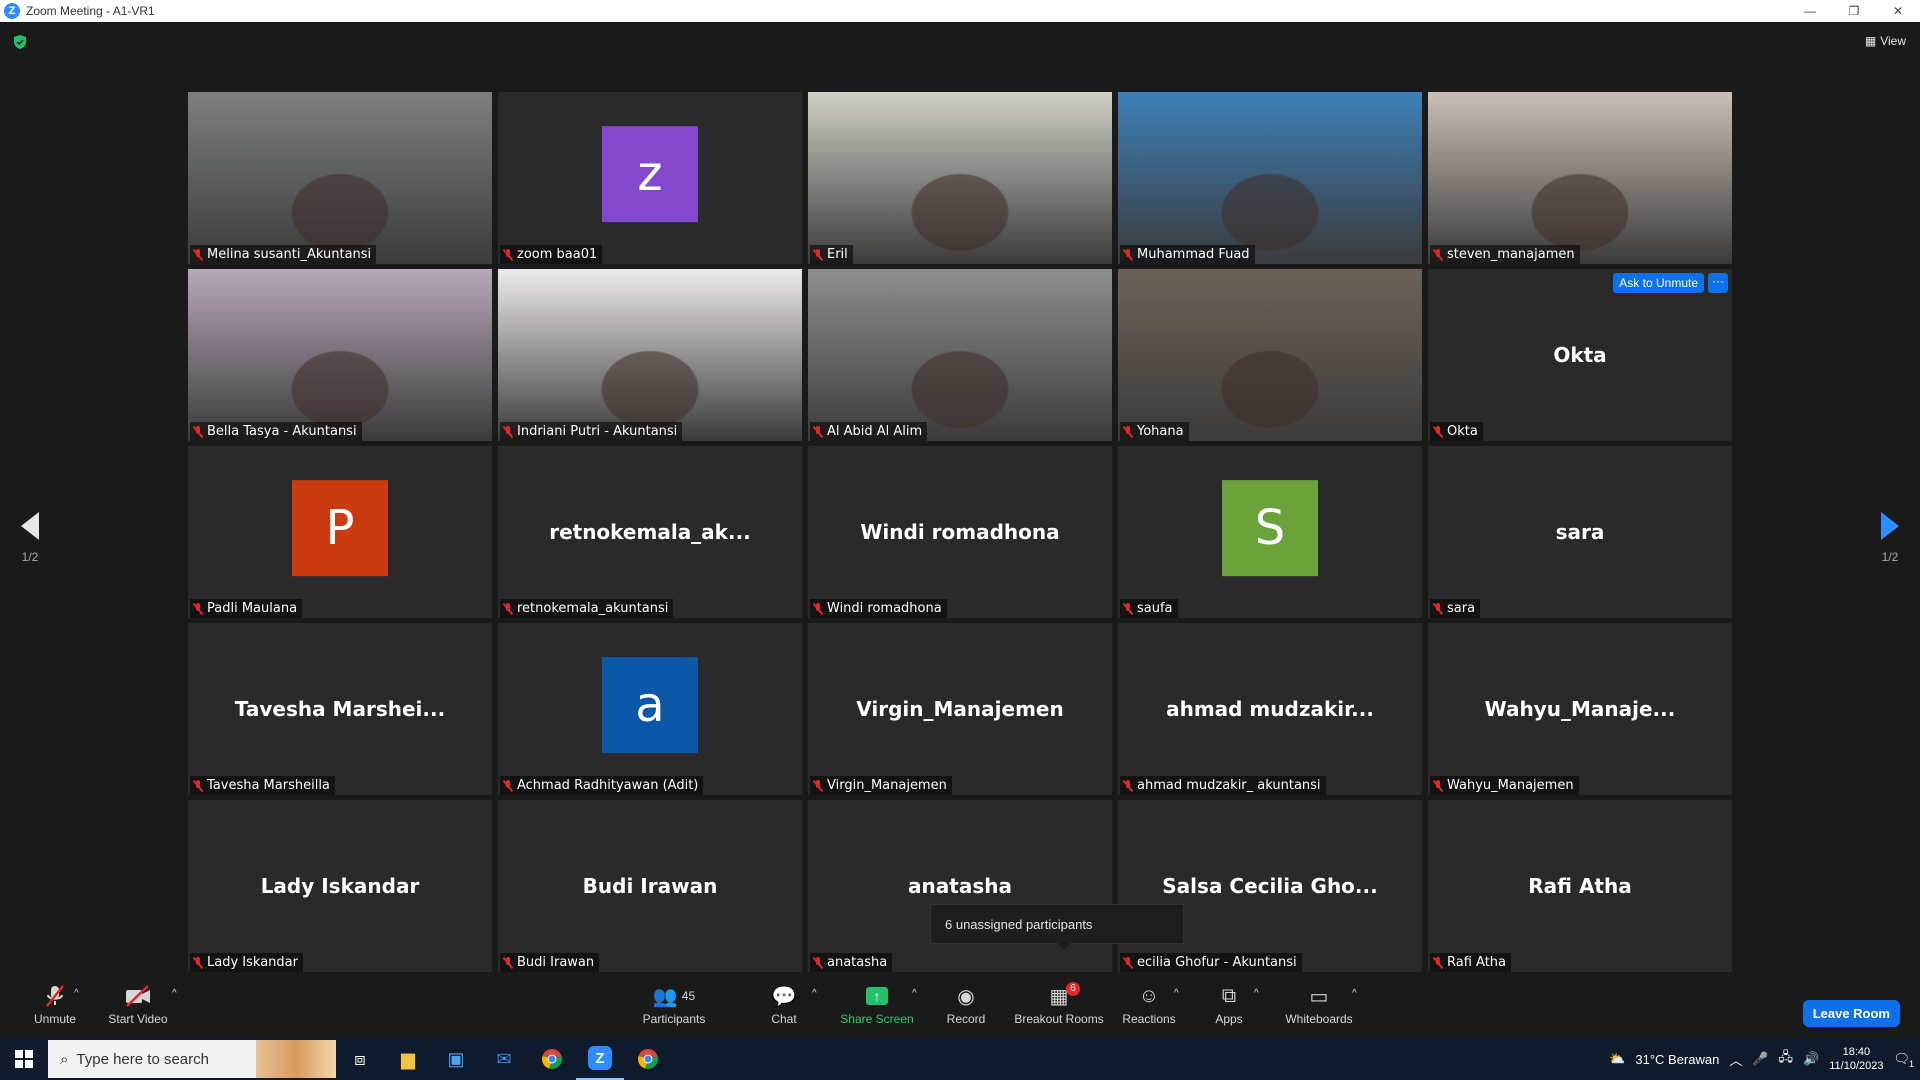 This screenshot has height=1080, width=1920. I want to click on clock: 18:40 11/10/2023, so click(1856, 1059).